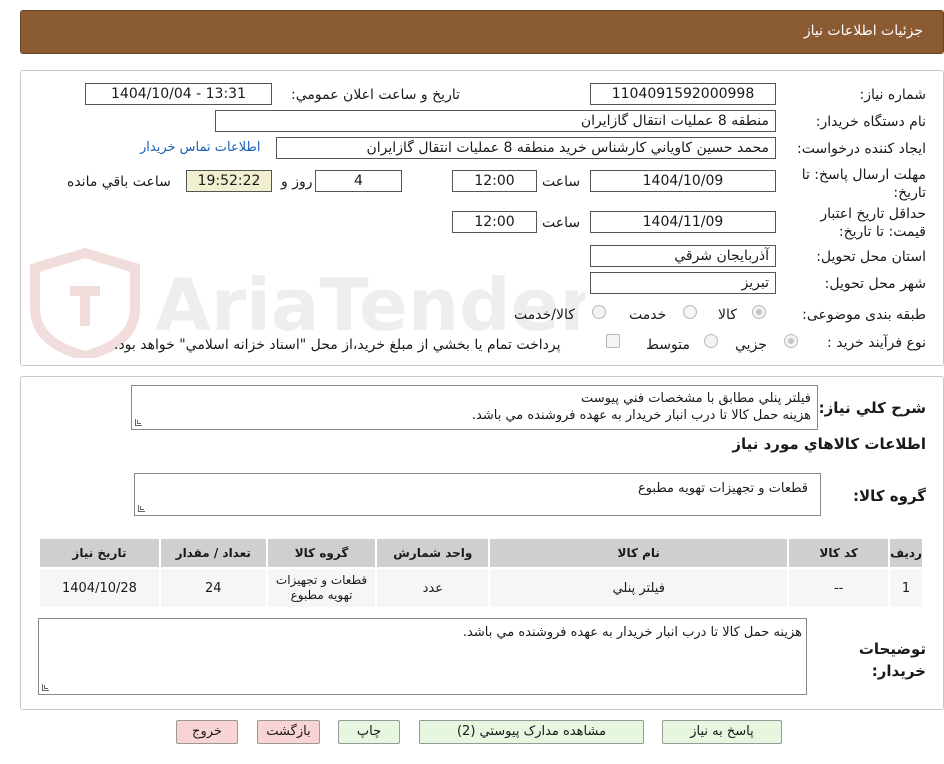 The image size is (944, 764). What do you see at coordinates (531, 732) in the screenshot?
I see `view-attachments-button: مشاهده مدارک پيوستي (2)` at bounding box center [531, 732].